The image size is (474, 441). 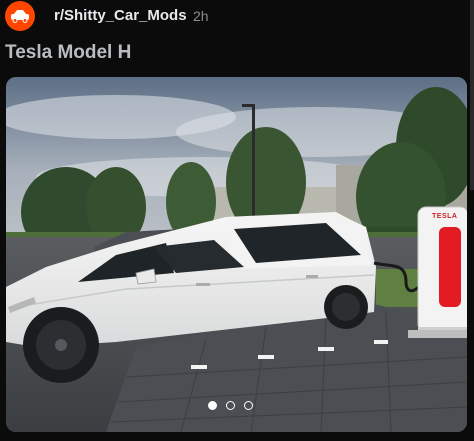 What do you see at coordinates (237, 17) in the screenshot?
I see `post-header: r/Shitty_Car_Mods 2h` at bounding box center [237, 17].